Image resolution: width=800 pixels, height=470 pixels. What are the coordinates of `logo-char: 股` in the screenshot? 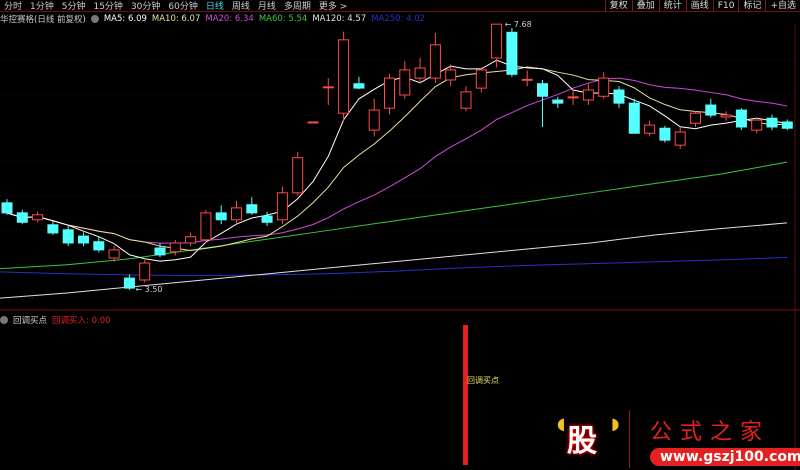 It's located at (582, 441).